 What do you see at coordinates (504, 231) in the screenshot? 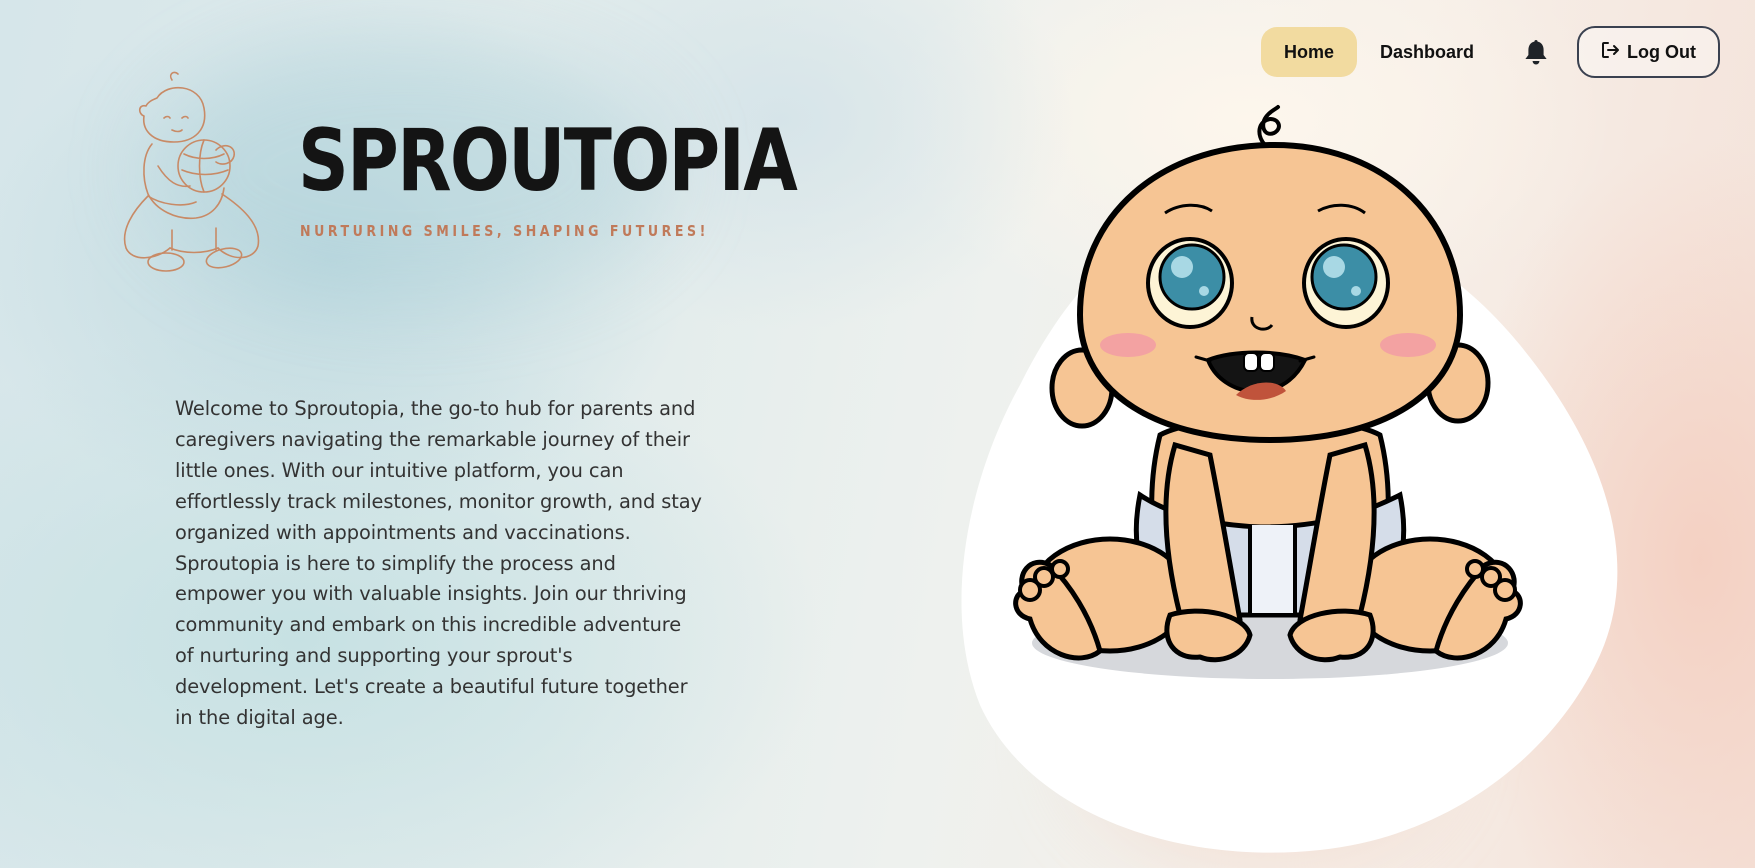
I see `brand-tagline: NURTURING SMILES, SHAPING FUTURES!` at bounding box center [504, 231].